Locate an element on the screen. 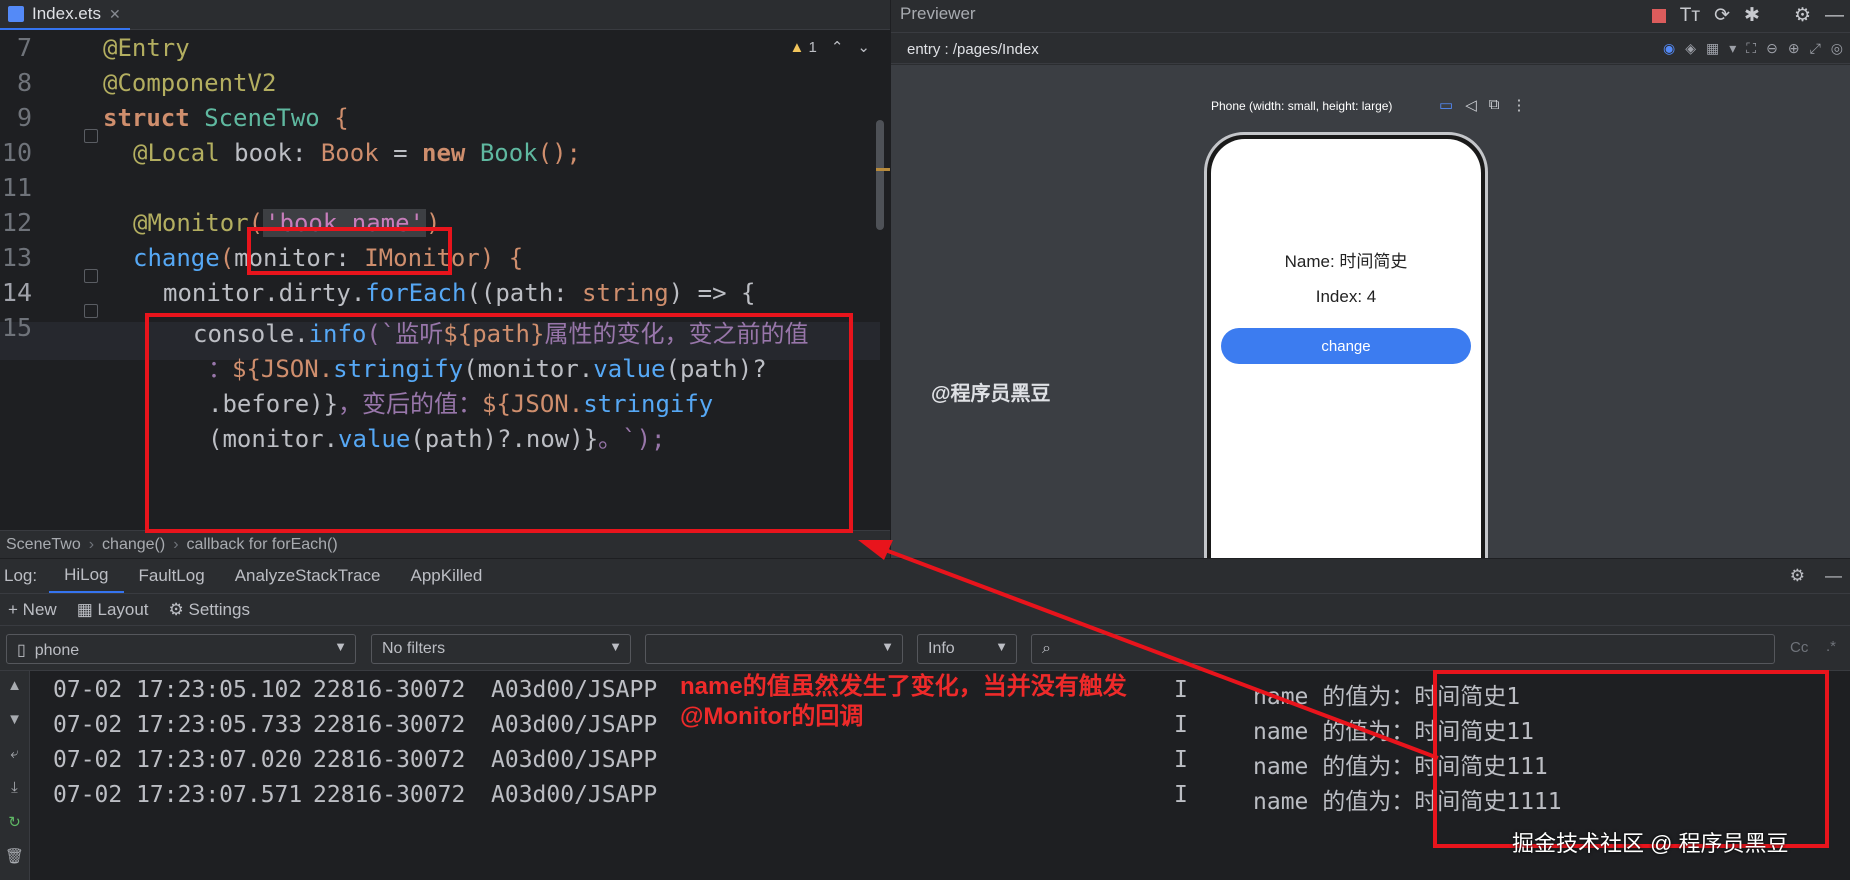 The height and width of the screenshot is (880, 1850). annotation-line: name的值虽然发生了变化，当并没有触发 is located at coordinates (903, 686).